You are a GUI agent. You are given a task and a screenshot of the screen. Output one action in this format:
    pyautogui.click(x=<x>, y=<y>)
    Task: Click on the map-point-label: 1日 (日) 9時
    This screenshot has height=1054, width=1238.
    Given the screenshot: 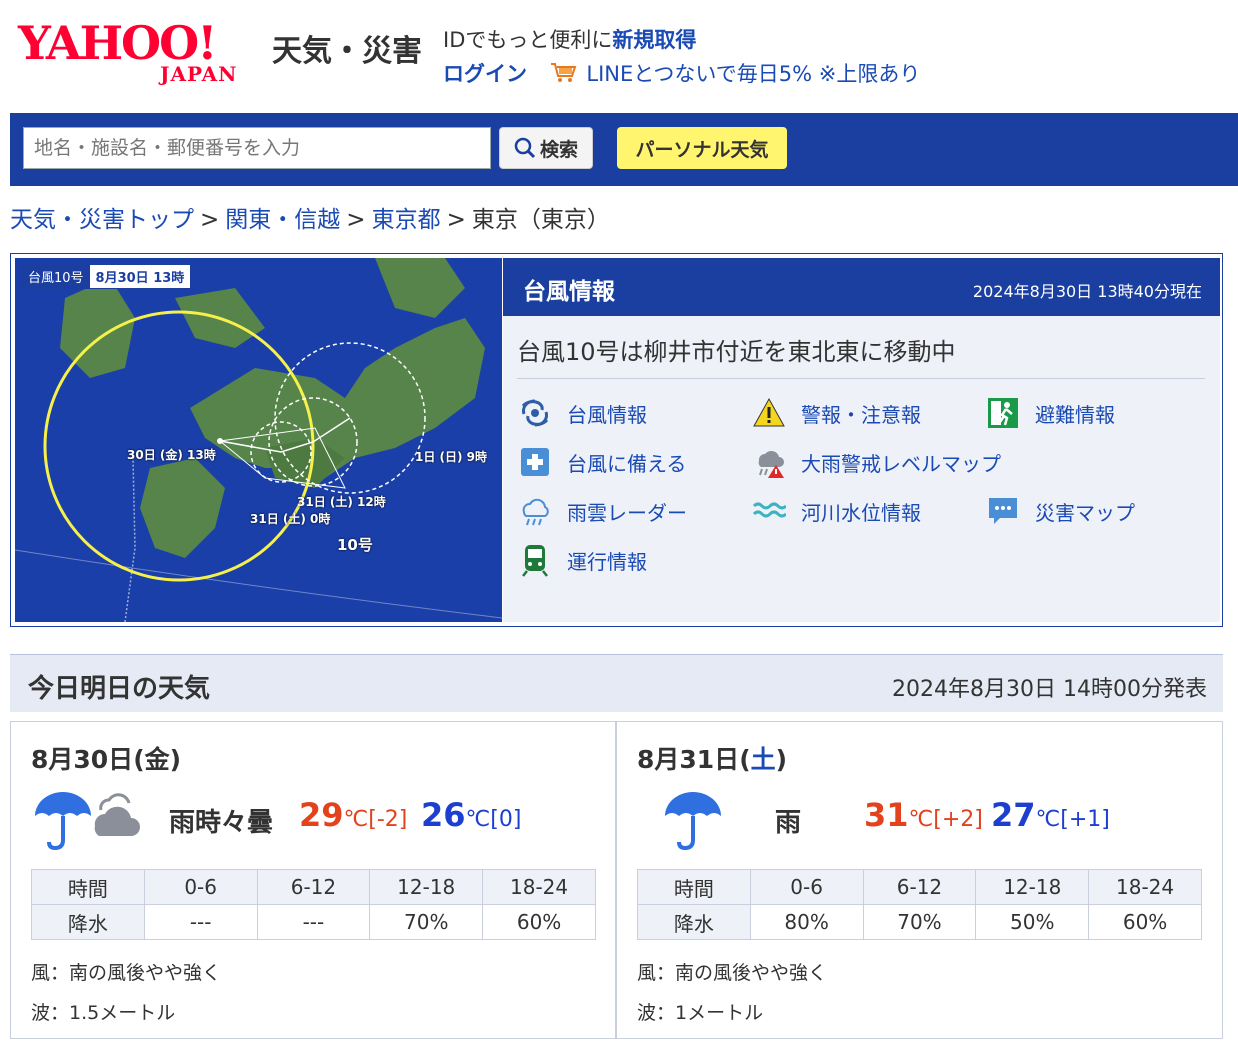 What is the action you would take?
    pyautogui.click(x=451, y=457)
    